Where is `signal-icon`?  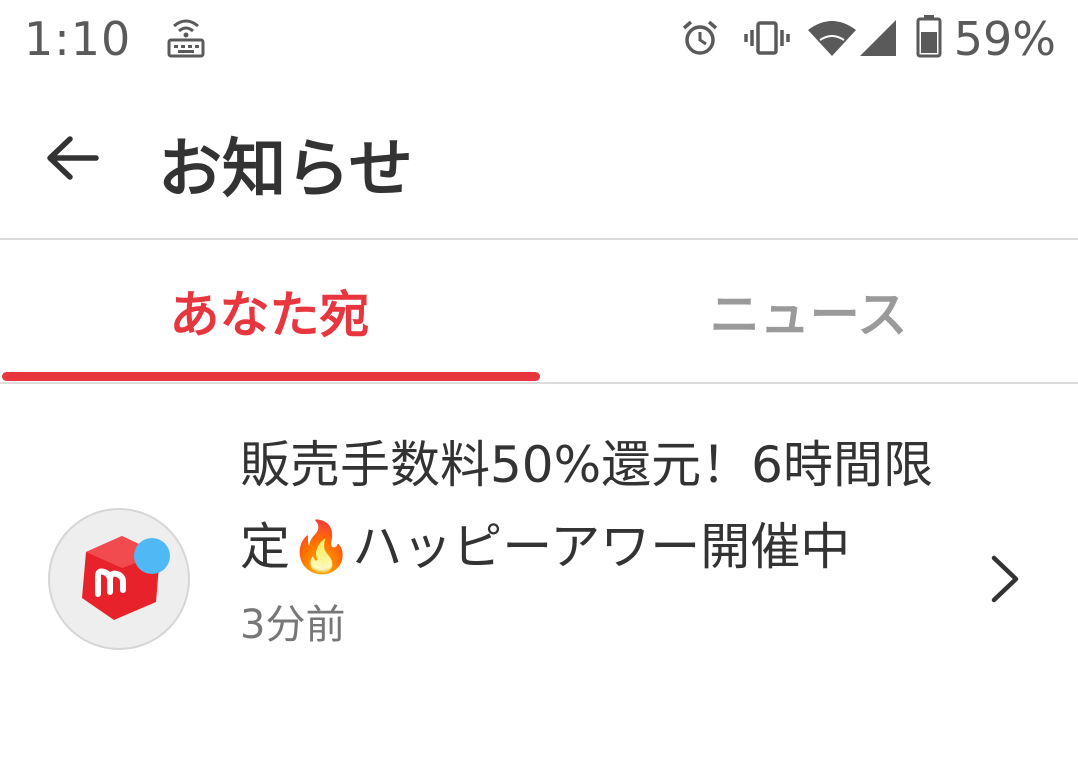
signal-icon is located at coordinates (878, 40).